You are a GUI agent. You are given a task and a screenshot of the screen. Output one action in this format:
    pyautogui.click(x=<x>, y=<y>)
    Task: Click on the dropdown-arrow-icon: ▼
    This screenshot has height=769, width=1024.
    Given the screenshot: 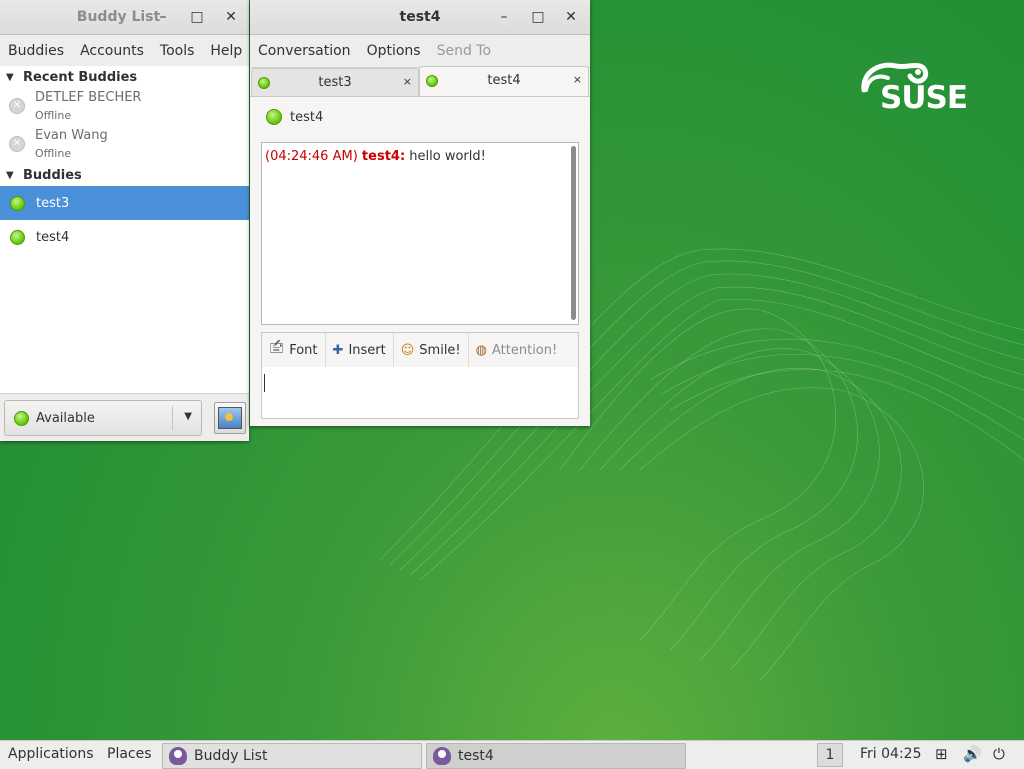 What is the action you would take?
    pyautogui.click(x=188, y=416)
    